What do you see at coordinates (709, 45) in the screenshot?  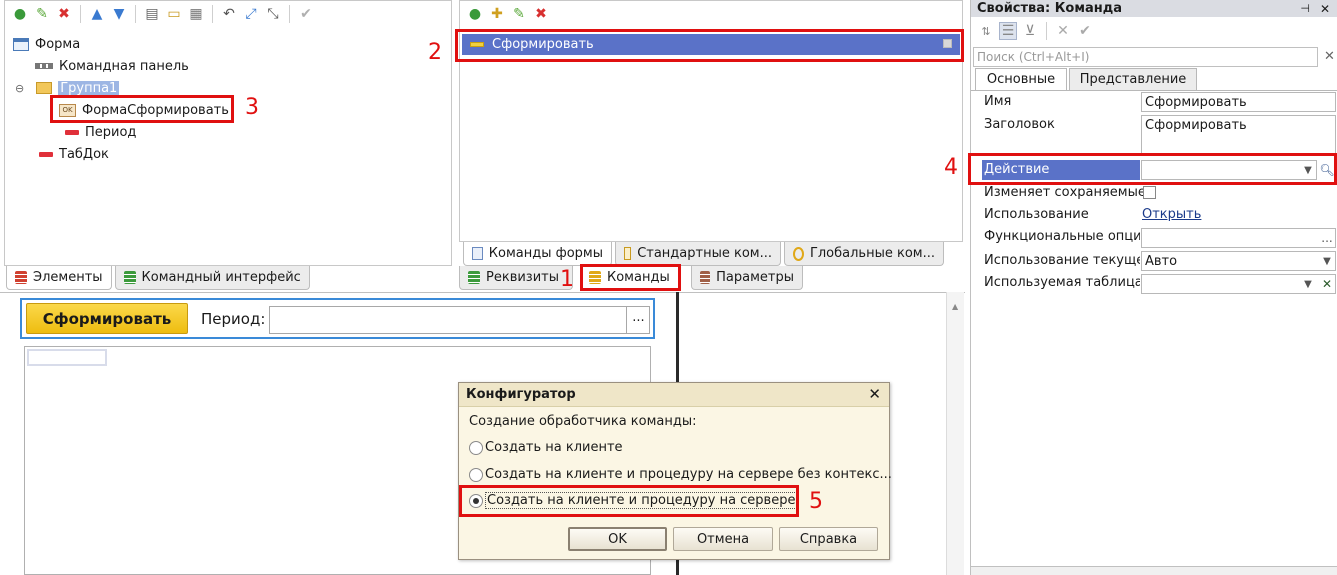 I see `annotation-box-command` at bounding box center [709, 45].